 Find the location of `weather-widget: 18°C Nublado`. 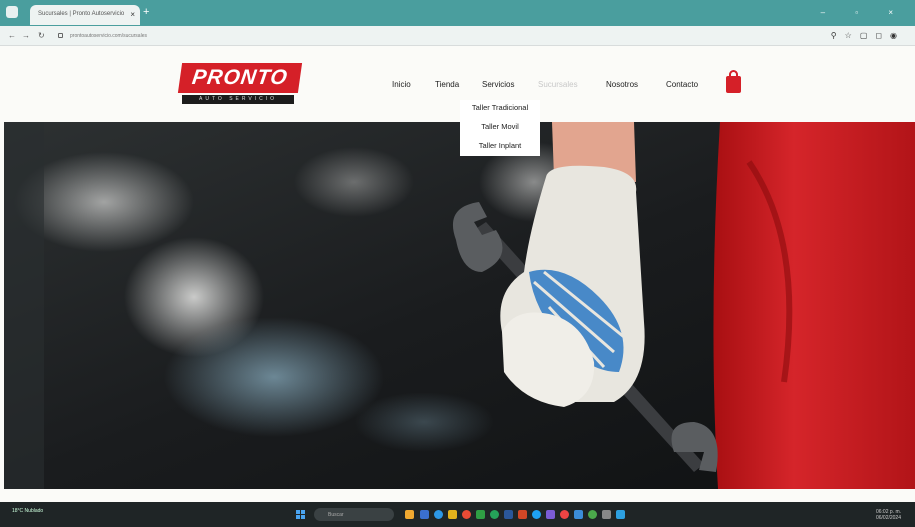

weather-widget: 18°C Nublado is located at coordinates (27, 511).